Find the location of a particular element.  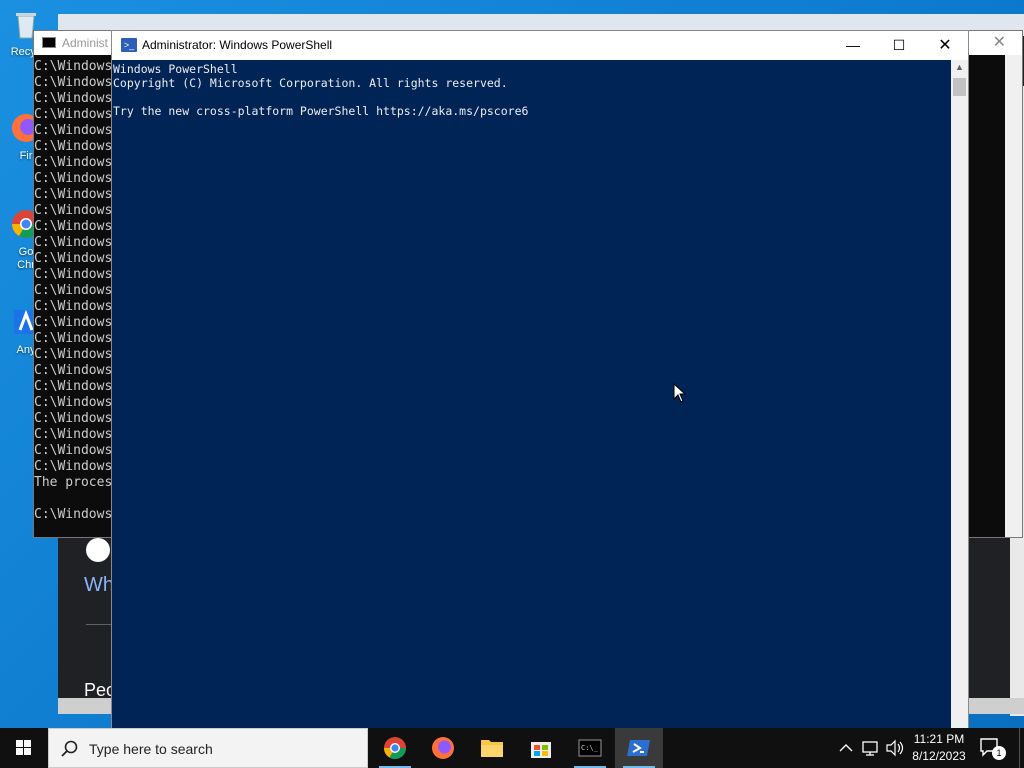

firefox-icon is located at coordinates (443, 748).